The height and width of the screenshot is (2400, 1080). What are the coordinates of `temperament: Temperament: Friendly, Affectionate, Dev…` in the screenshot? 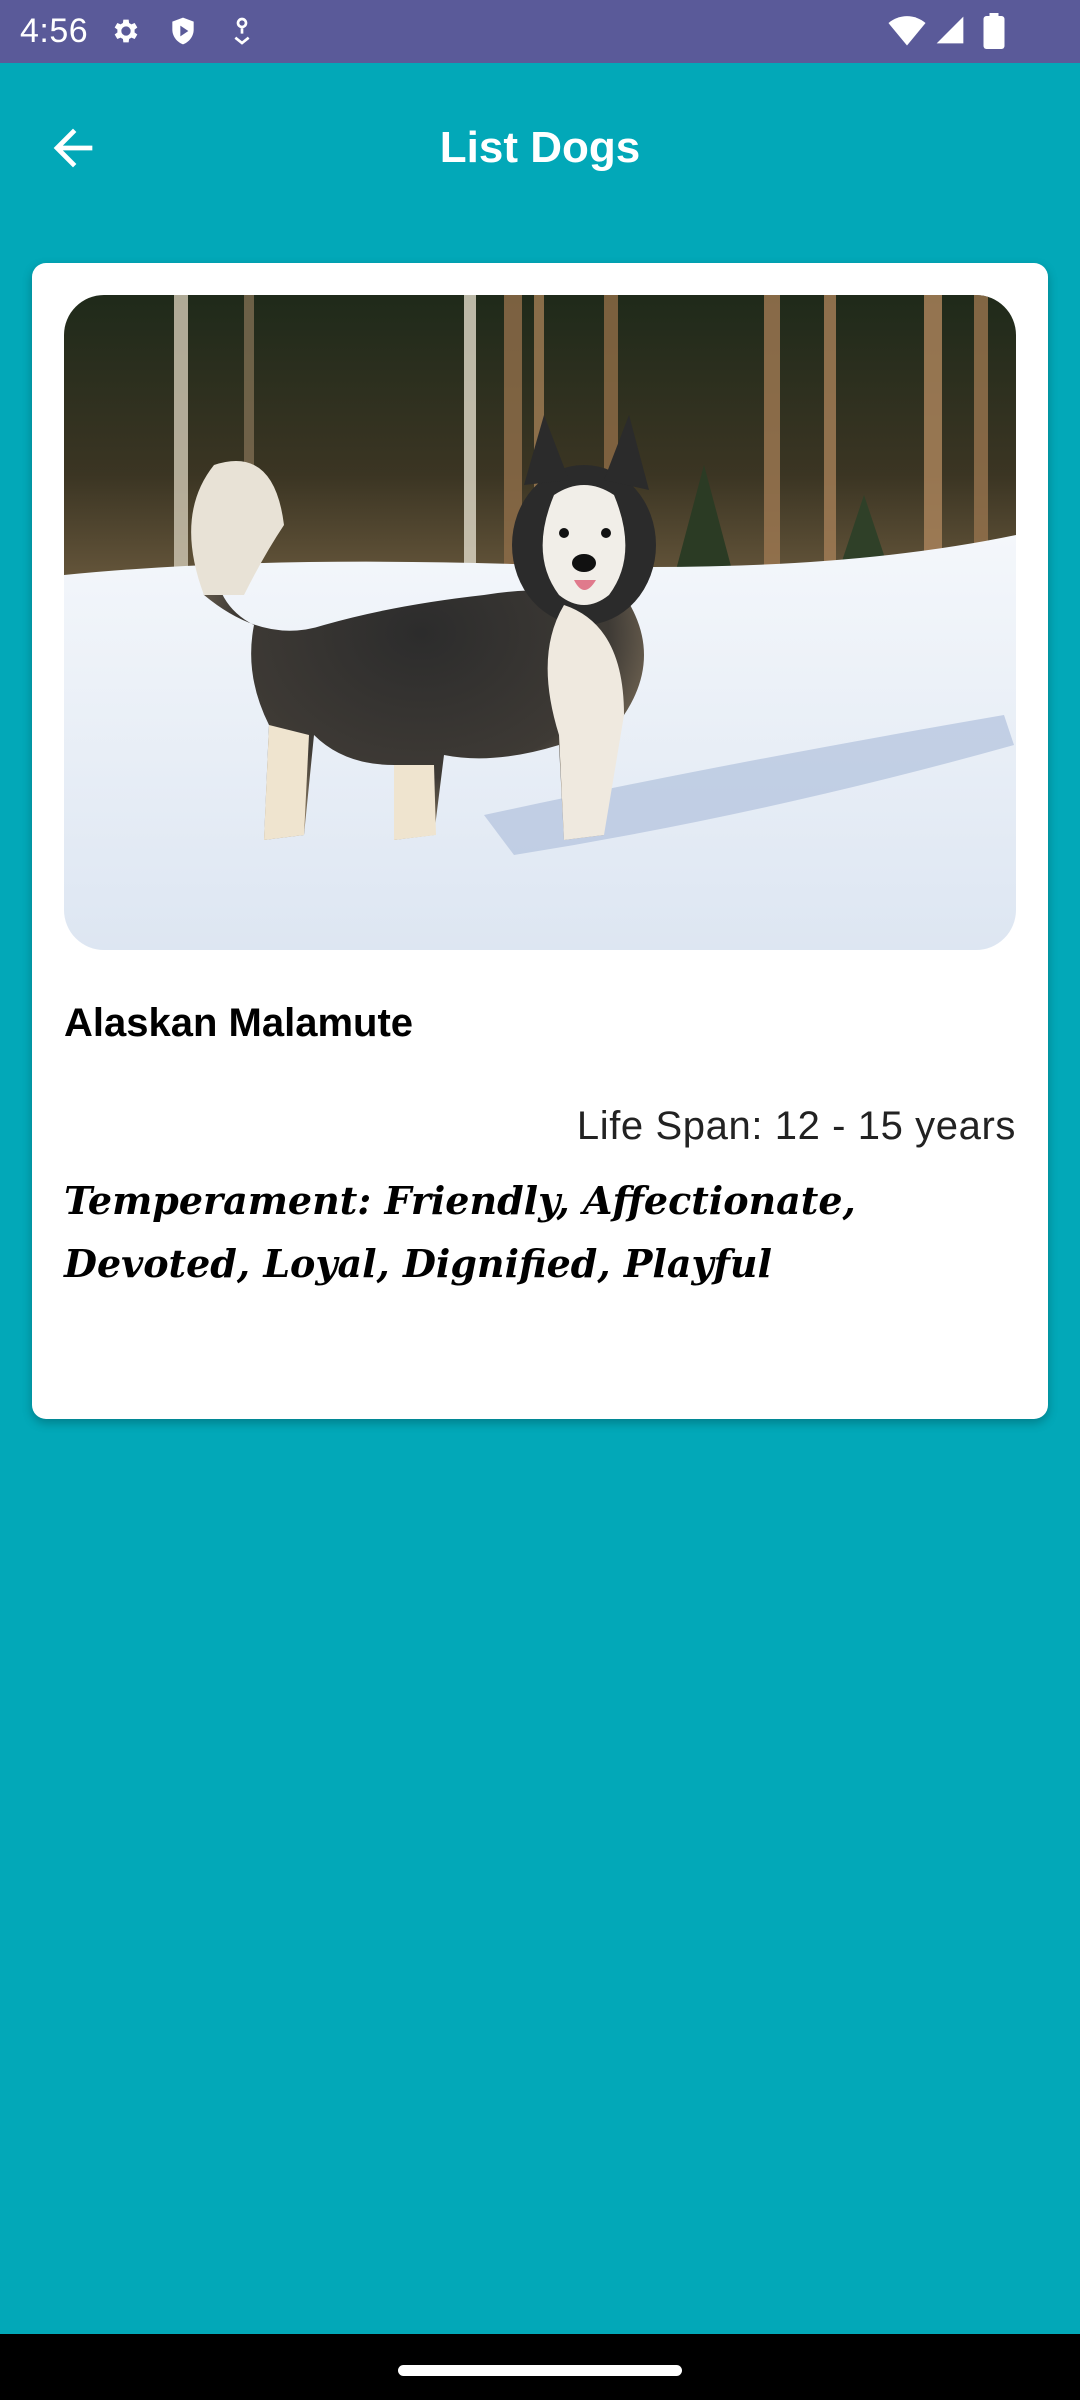 It's located at (460, 1232).